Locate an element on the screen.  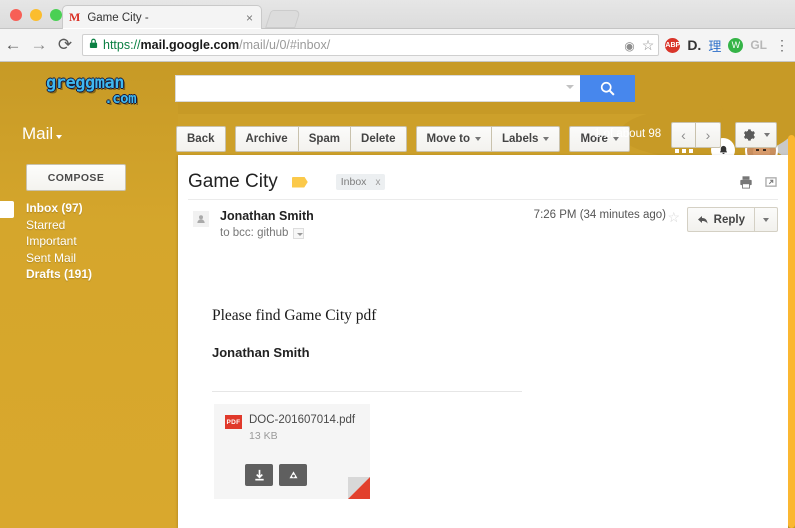
sidebar-item-sent-mail: Sent Mail is located at coordinates (96, 258).